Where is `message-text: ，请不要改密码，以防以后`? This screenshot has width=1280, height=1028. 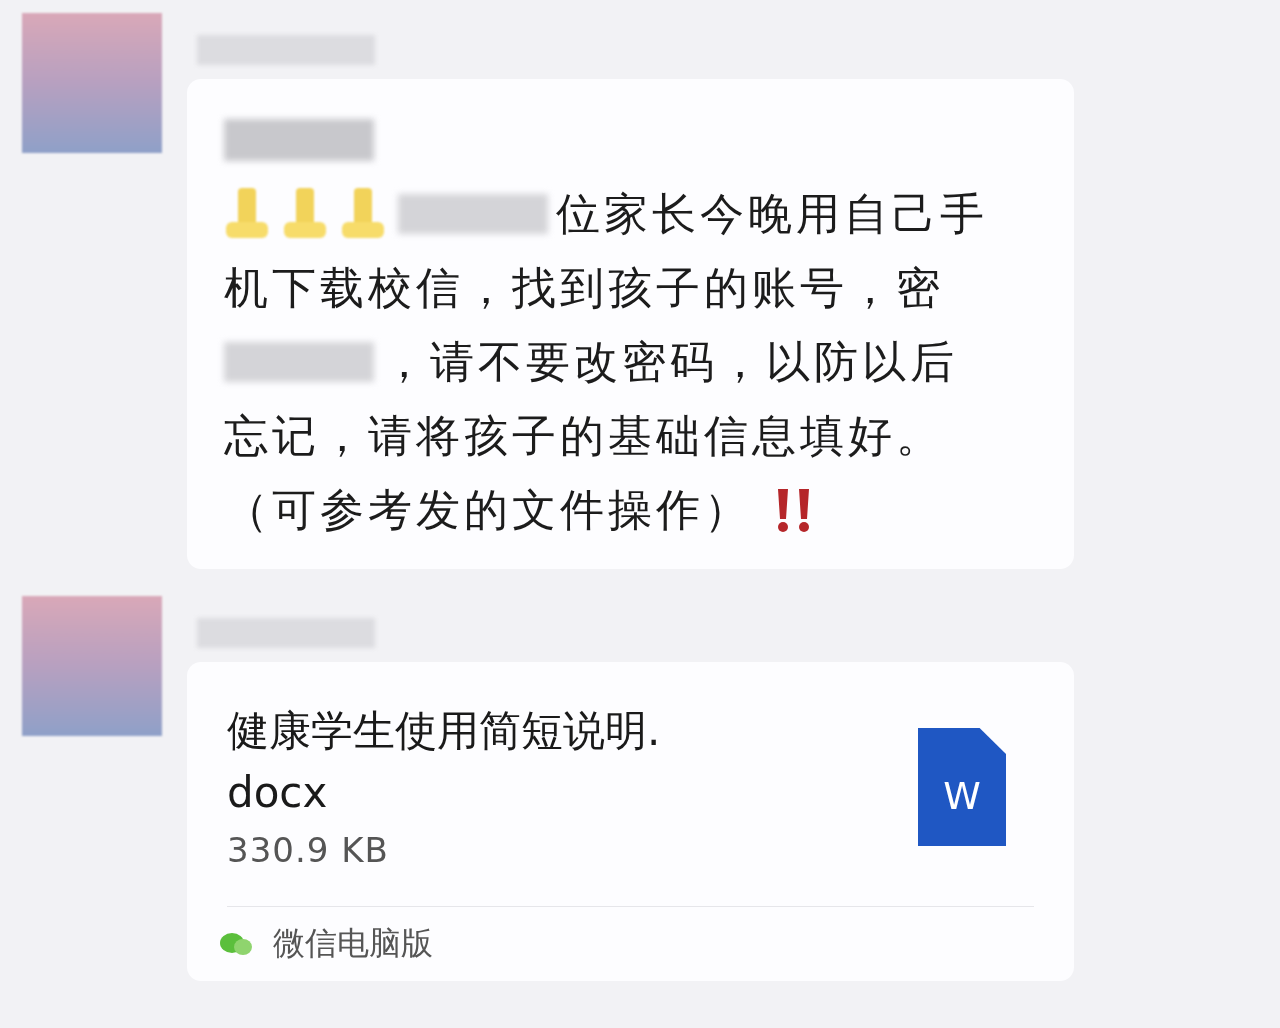 message-text: ，请不要改密码，以防以后 is located at coordinates (670, 361).